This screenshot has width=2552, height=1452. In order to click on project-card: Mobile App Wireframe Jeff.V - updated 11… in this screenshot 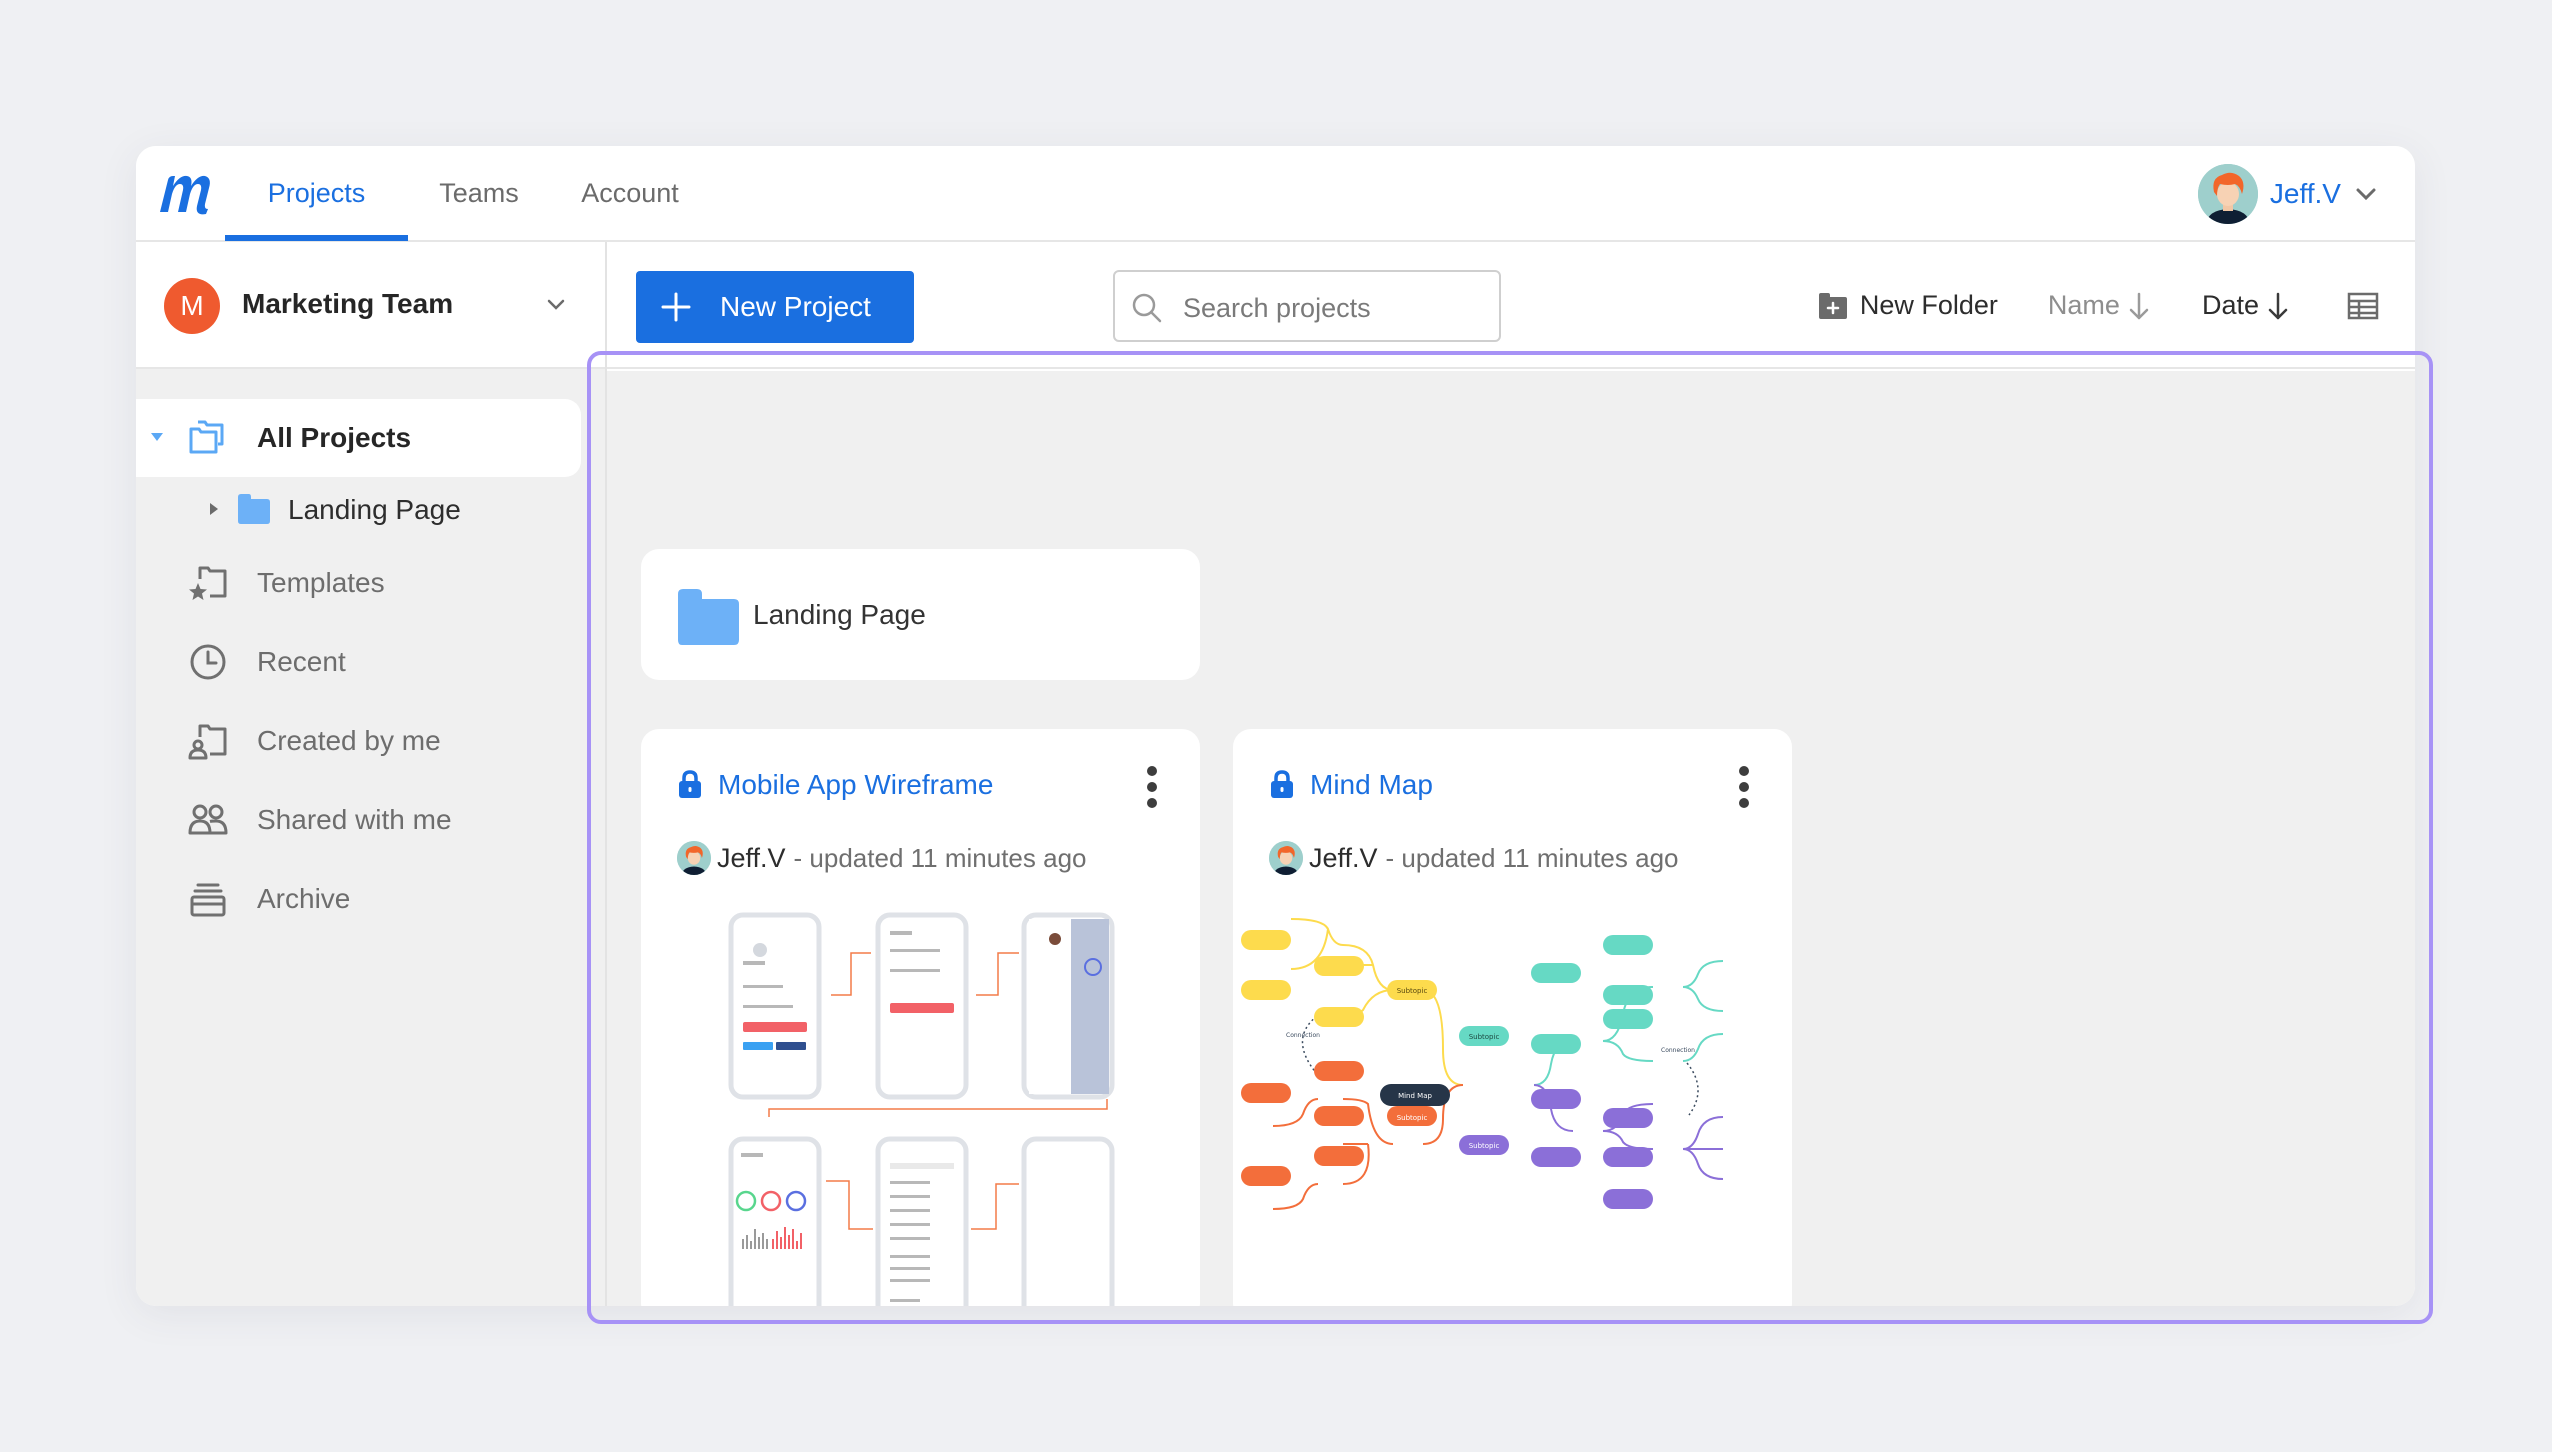, I will do `click(920, 1017)`.